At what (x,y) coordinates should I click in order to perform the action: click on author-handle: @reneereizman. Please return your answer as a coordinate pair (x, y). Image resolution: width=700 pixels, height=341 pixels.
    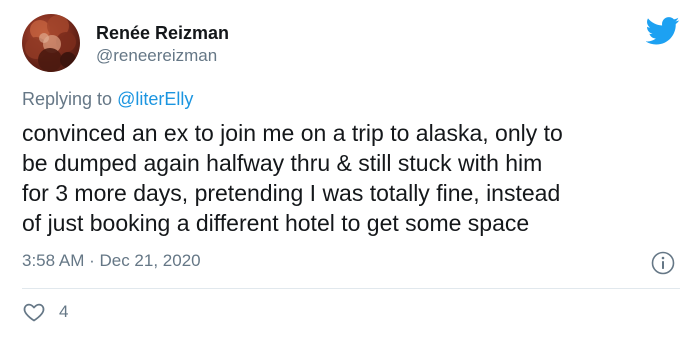
    Looking at the image, I should click on (156, 56).